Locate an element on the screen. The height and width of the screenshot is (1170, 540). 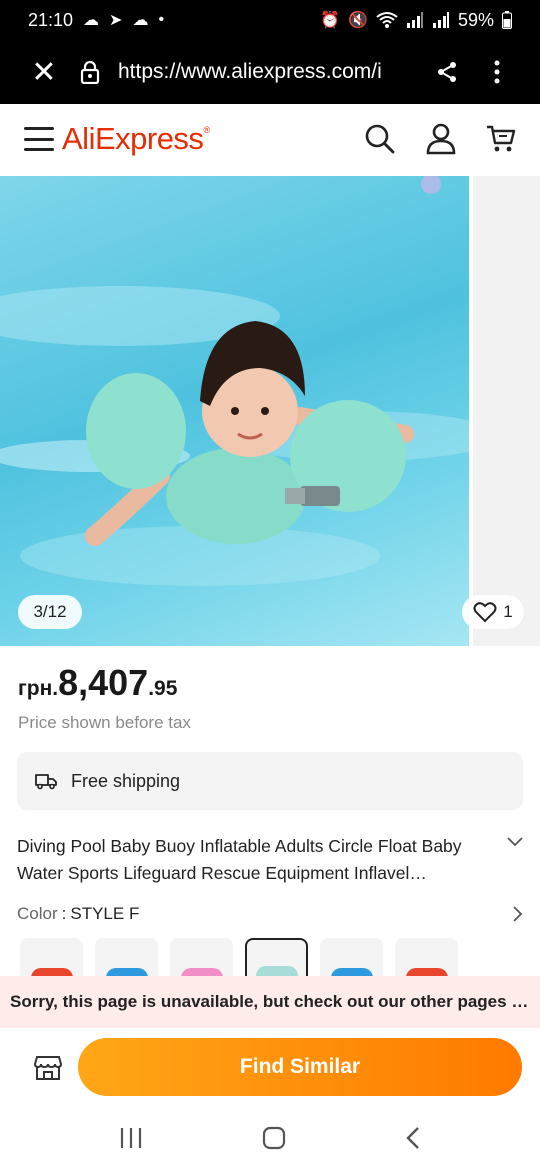
alarm-icon: ⏰ is located at coordinates (330, 20).